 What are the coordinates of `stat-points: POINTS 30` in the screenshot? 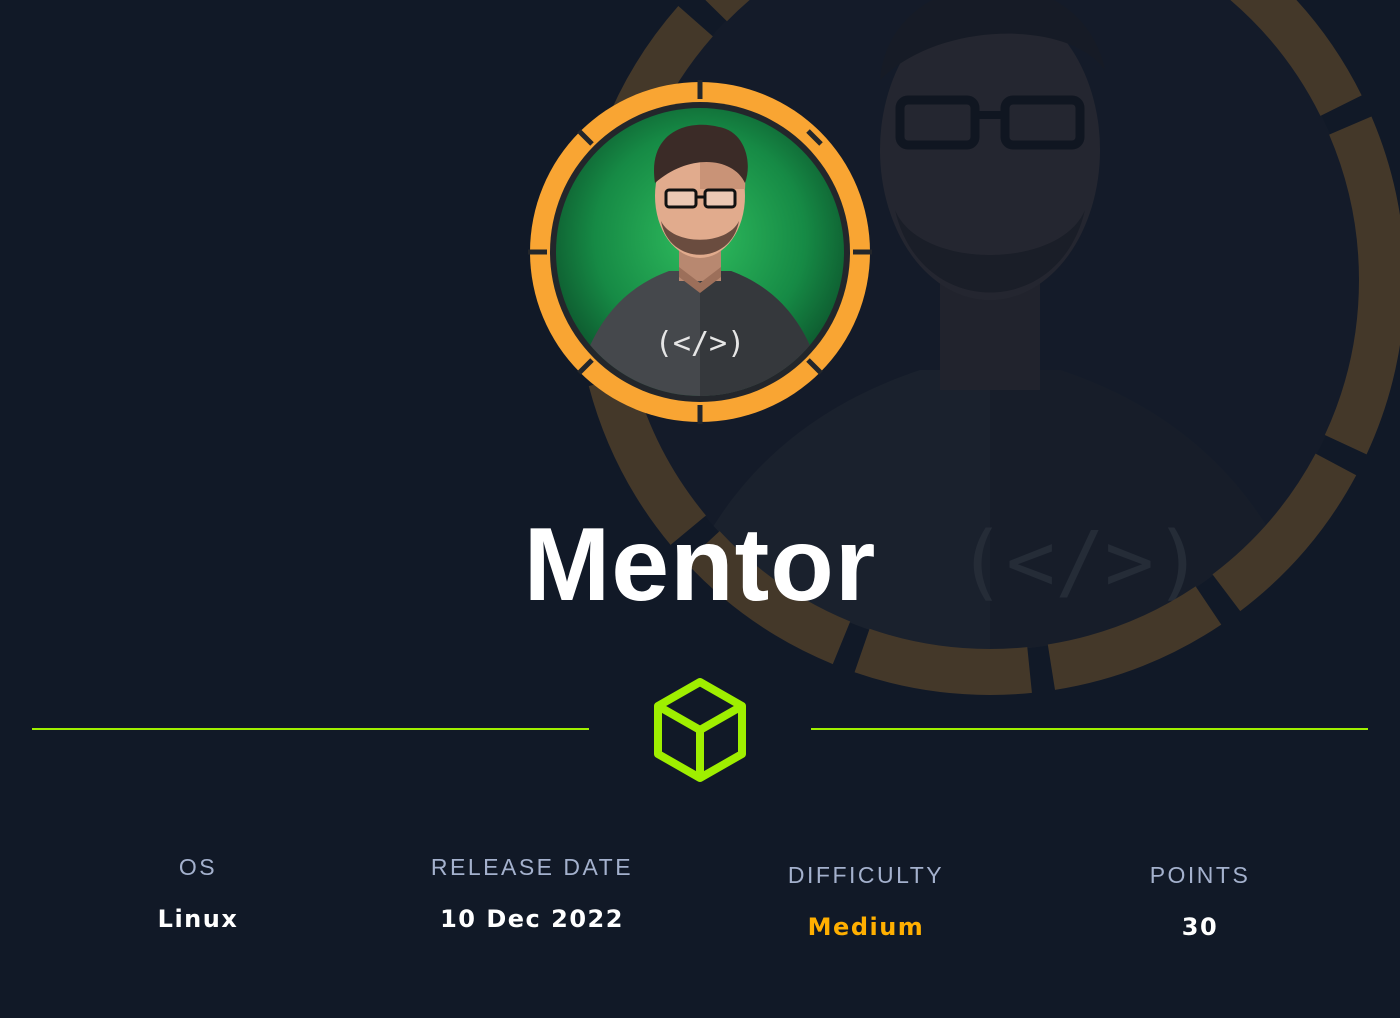 It's located at (1200, 901).